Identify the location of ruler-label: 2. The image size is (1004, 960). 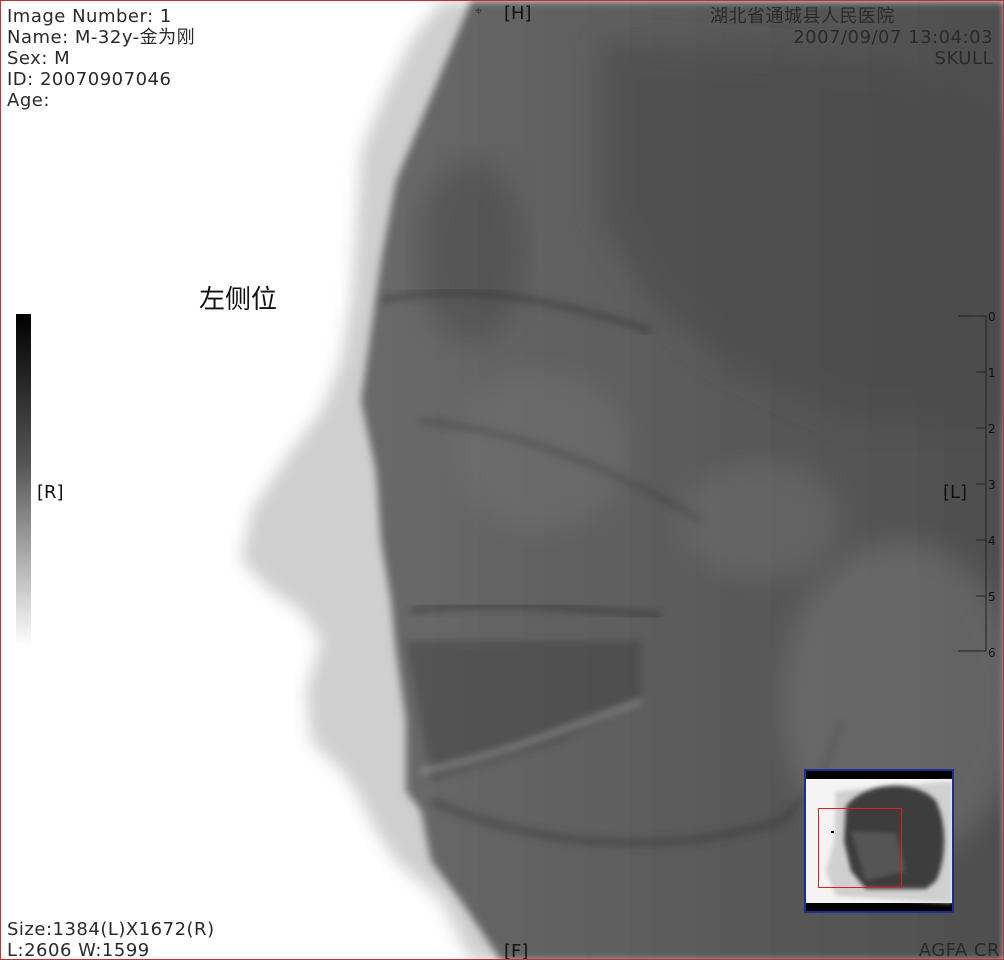
(992, 429).